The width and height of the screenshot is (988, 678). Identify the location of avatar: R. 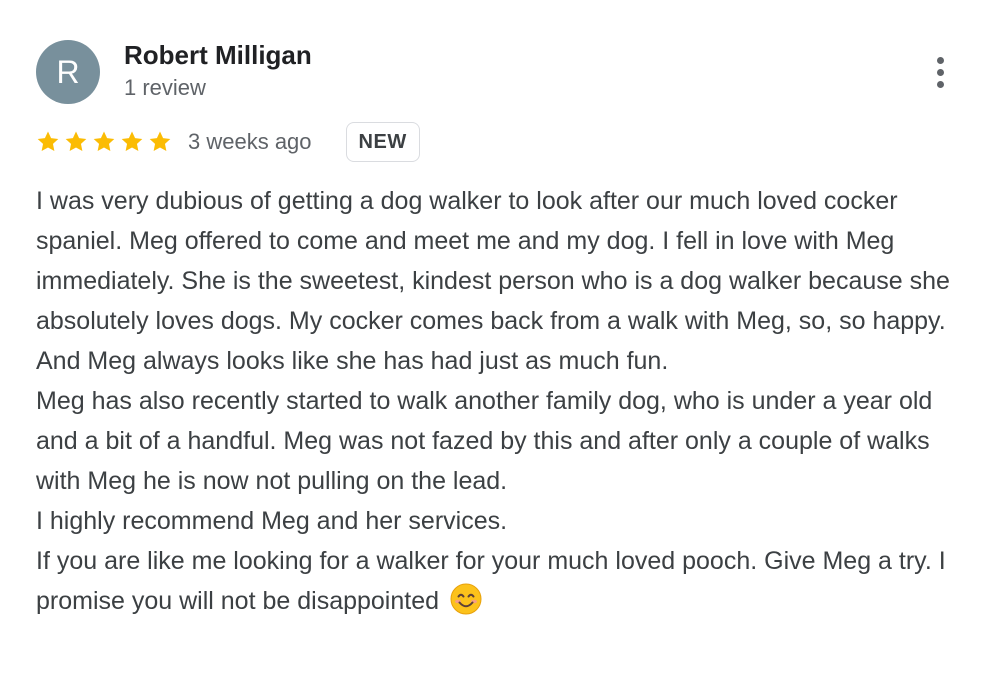
(68, 72).